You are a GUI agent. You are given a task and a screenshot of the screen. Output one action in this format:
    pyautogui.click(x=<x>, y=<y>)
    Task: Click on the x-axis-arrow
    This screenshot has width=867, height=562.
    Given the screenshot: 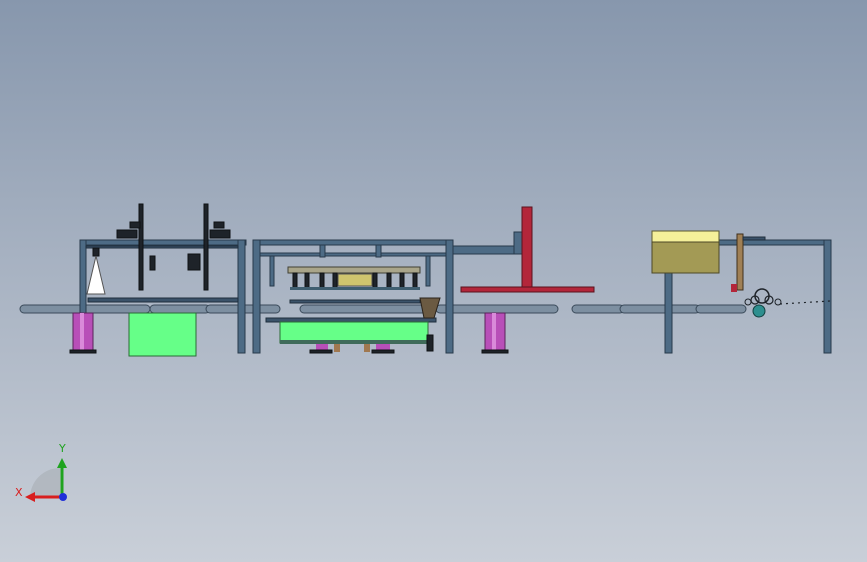 What is the action you would take?
    pyautogui.click(x=30, y=497)
    